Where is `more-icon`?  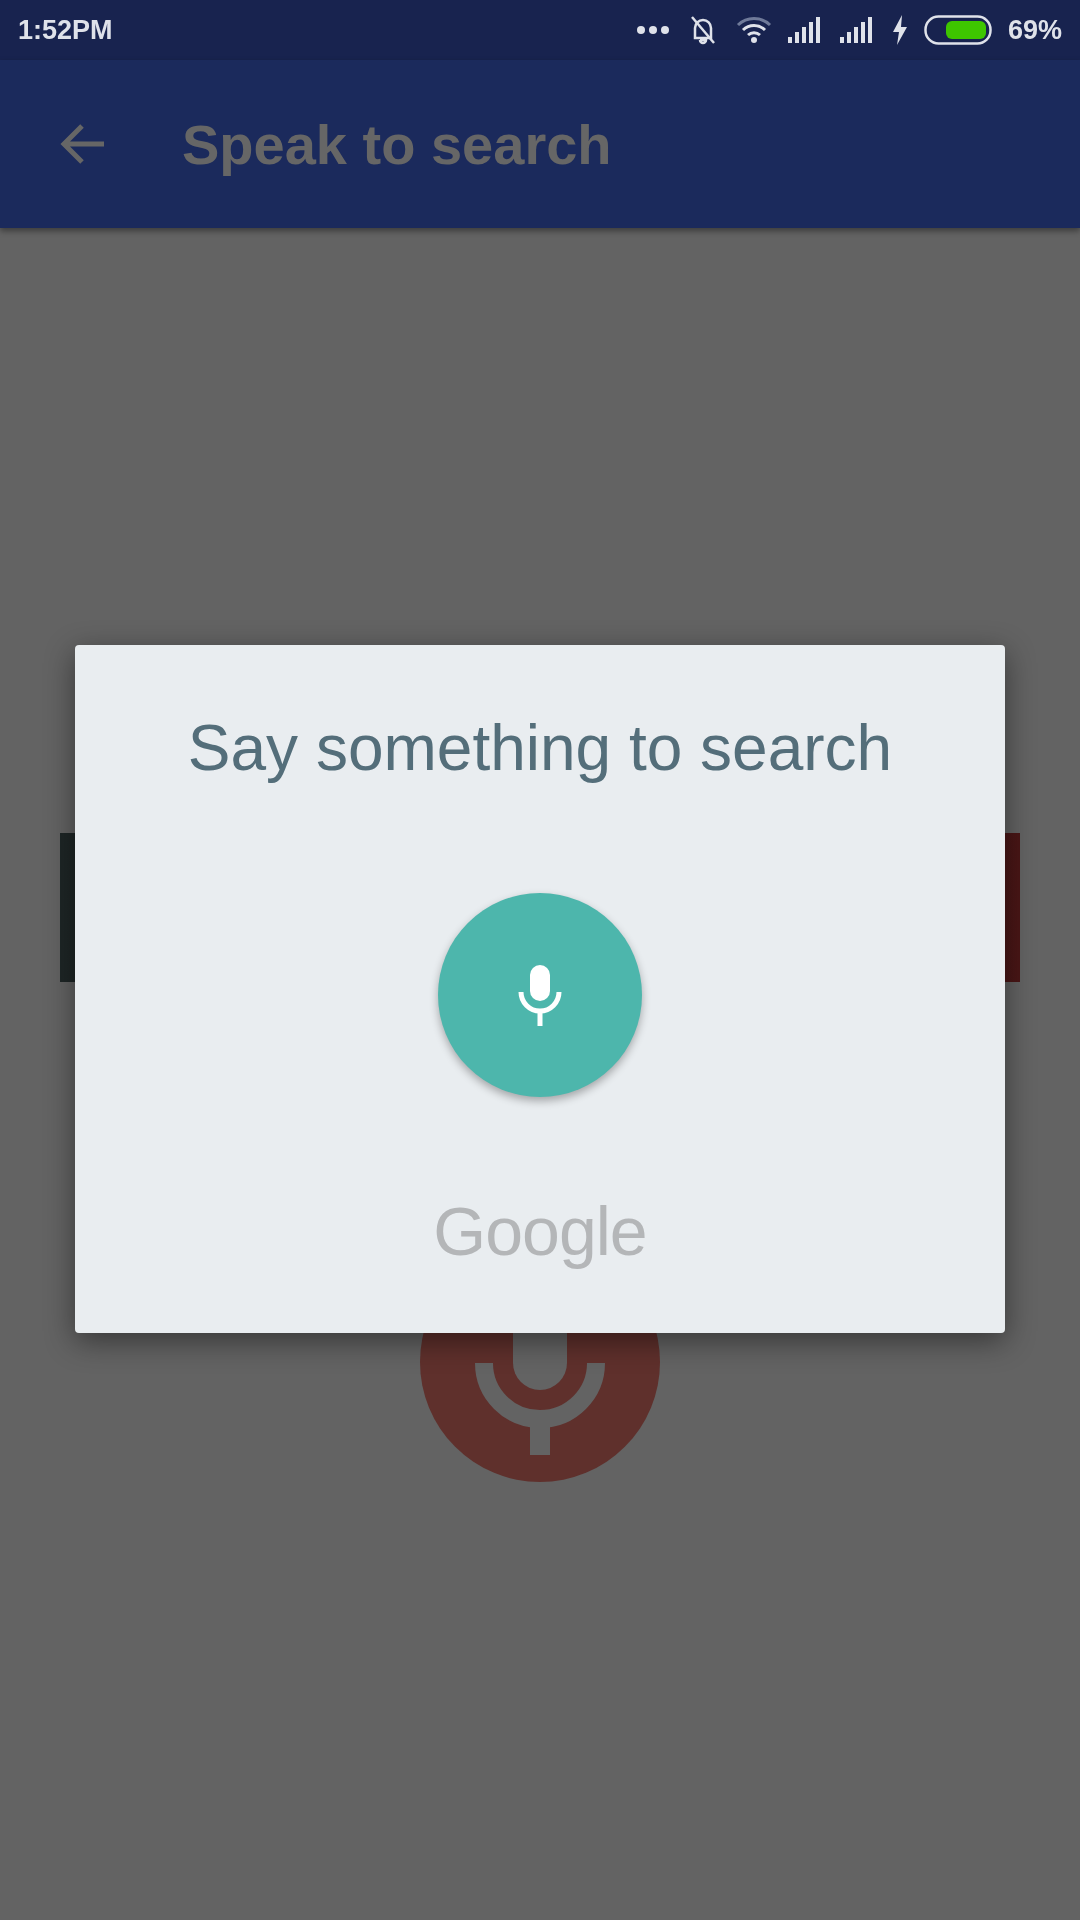 more-icon is located at coordinates (652, 30).